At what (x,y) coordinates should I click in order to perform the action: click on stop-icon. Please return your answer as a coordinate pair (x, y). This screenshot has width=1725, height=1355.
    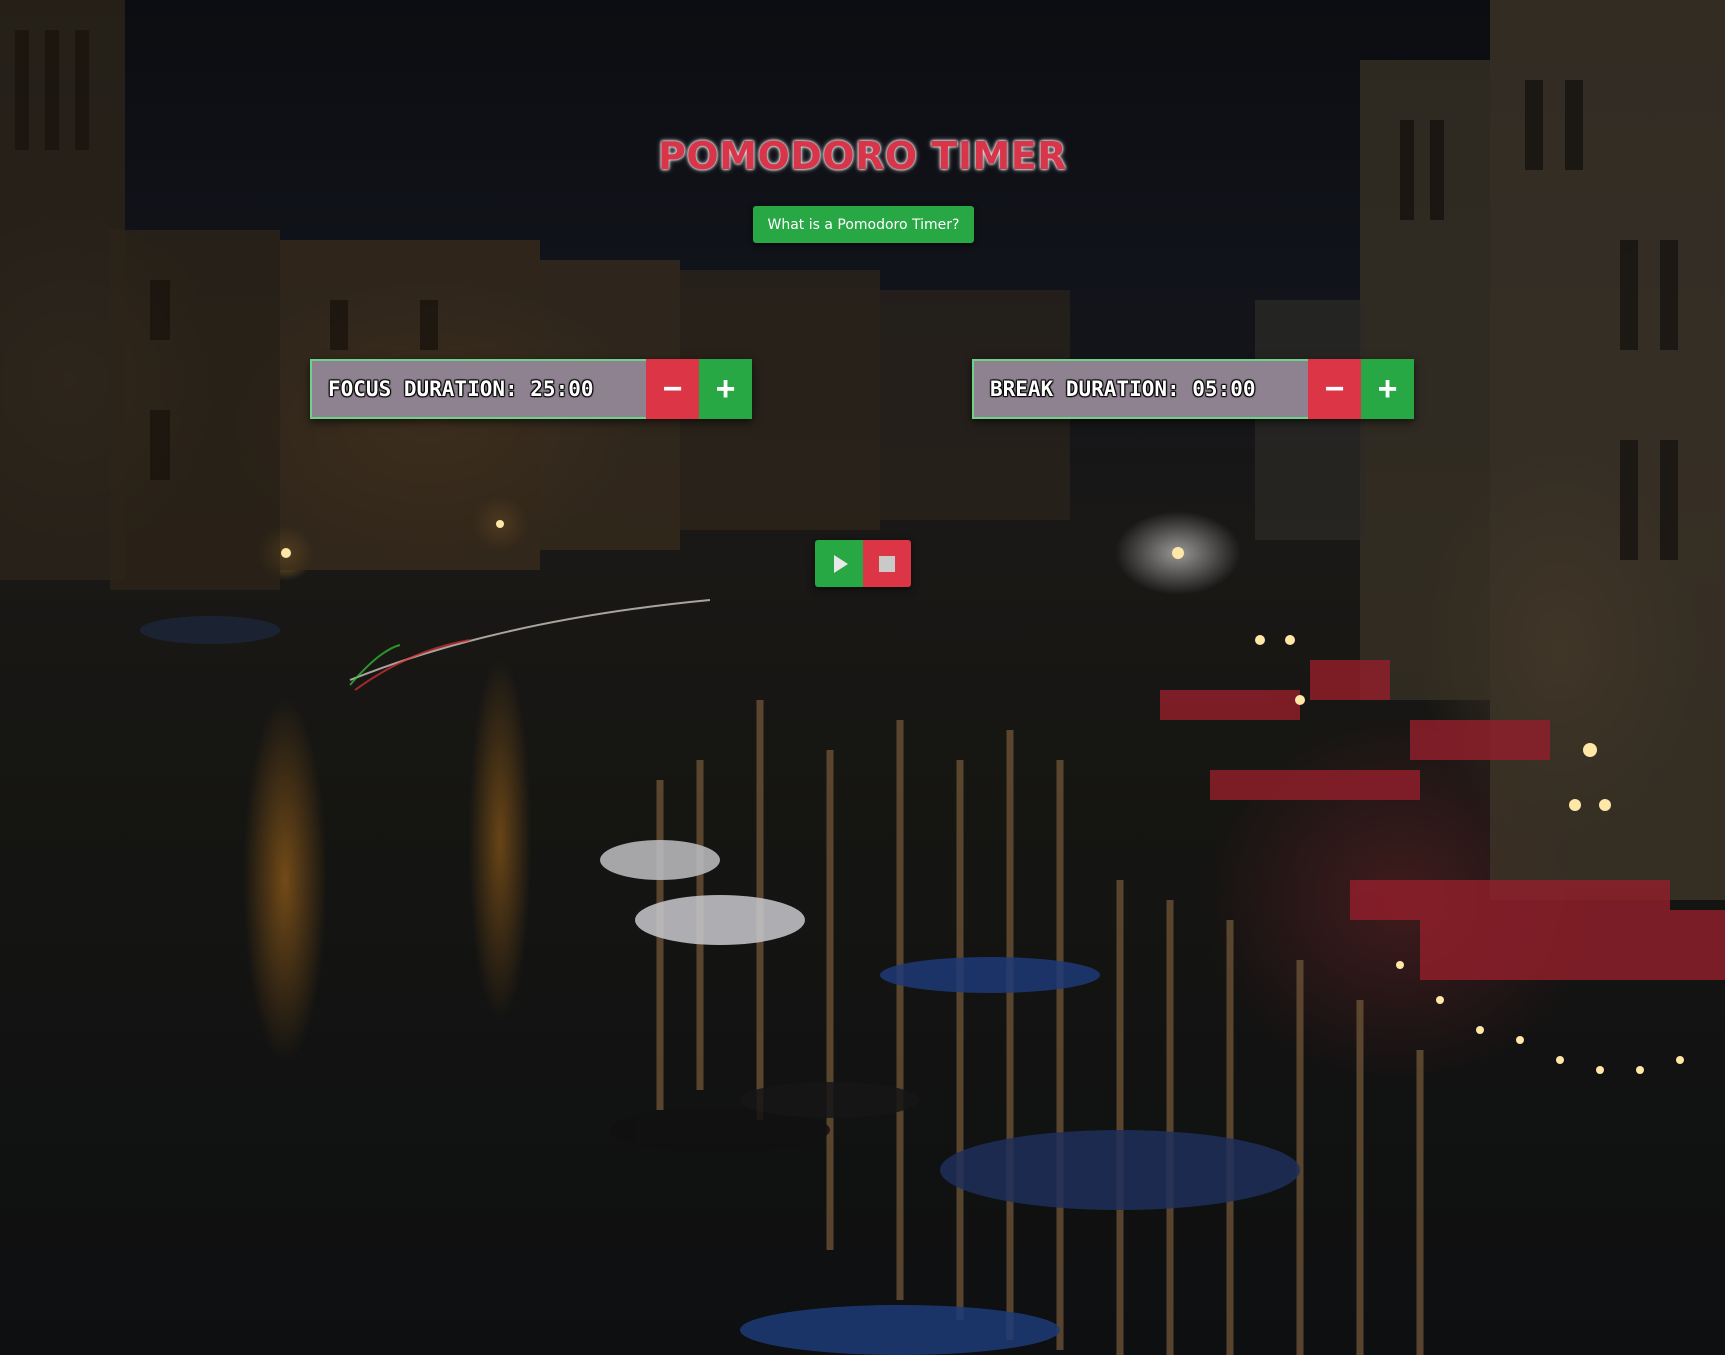
    Looking at the image, I should click on (887, 563).